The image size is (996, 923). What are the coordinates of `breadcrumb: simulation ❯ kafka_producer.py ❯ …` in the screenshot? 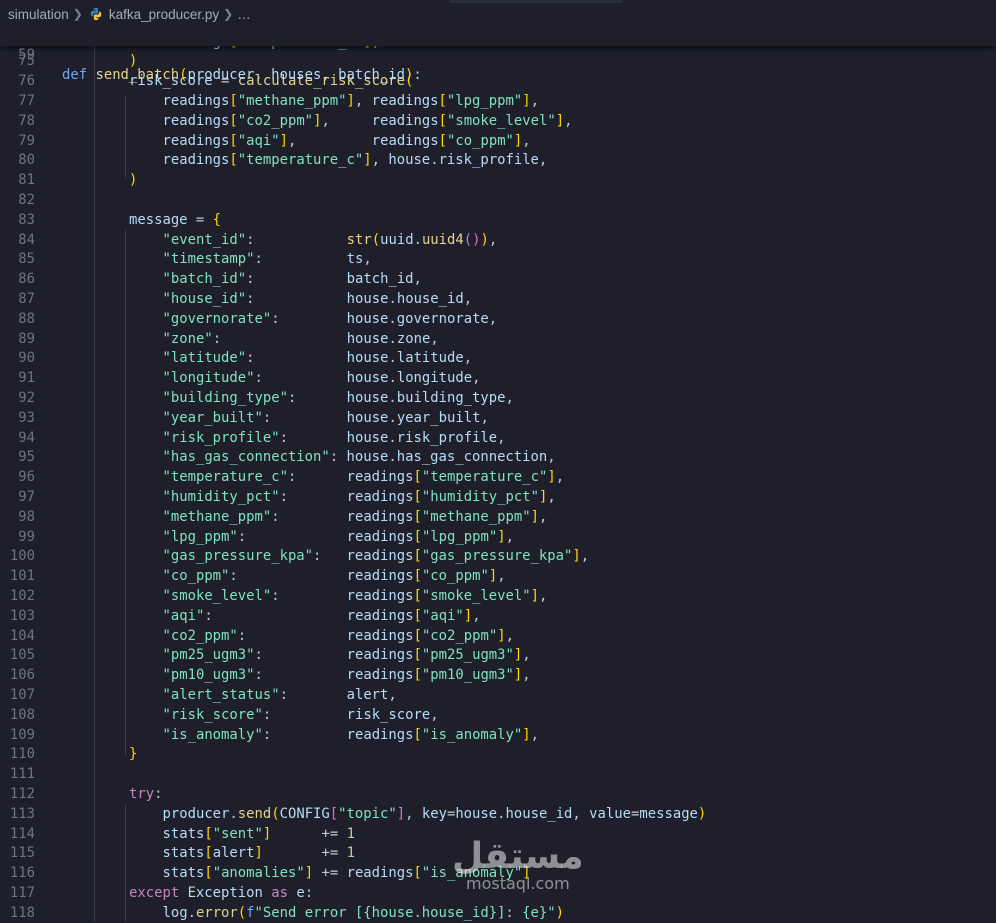 It's located at (498, 14).